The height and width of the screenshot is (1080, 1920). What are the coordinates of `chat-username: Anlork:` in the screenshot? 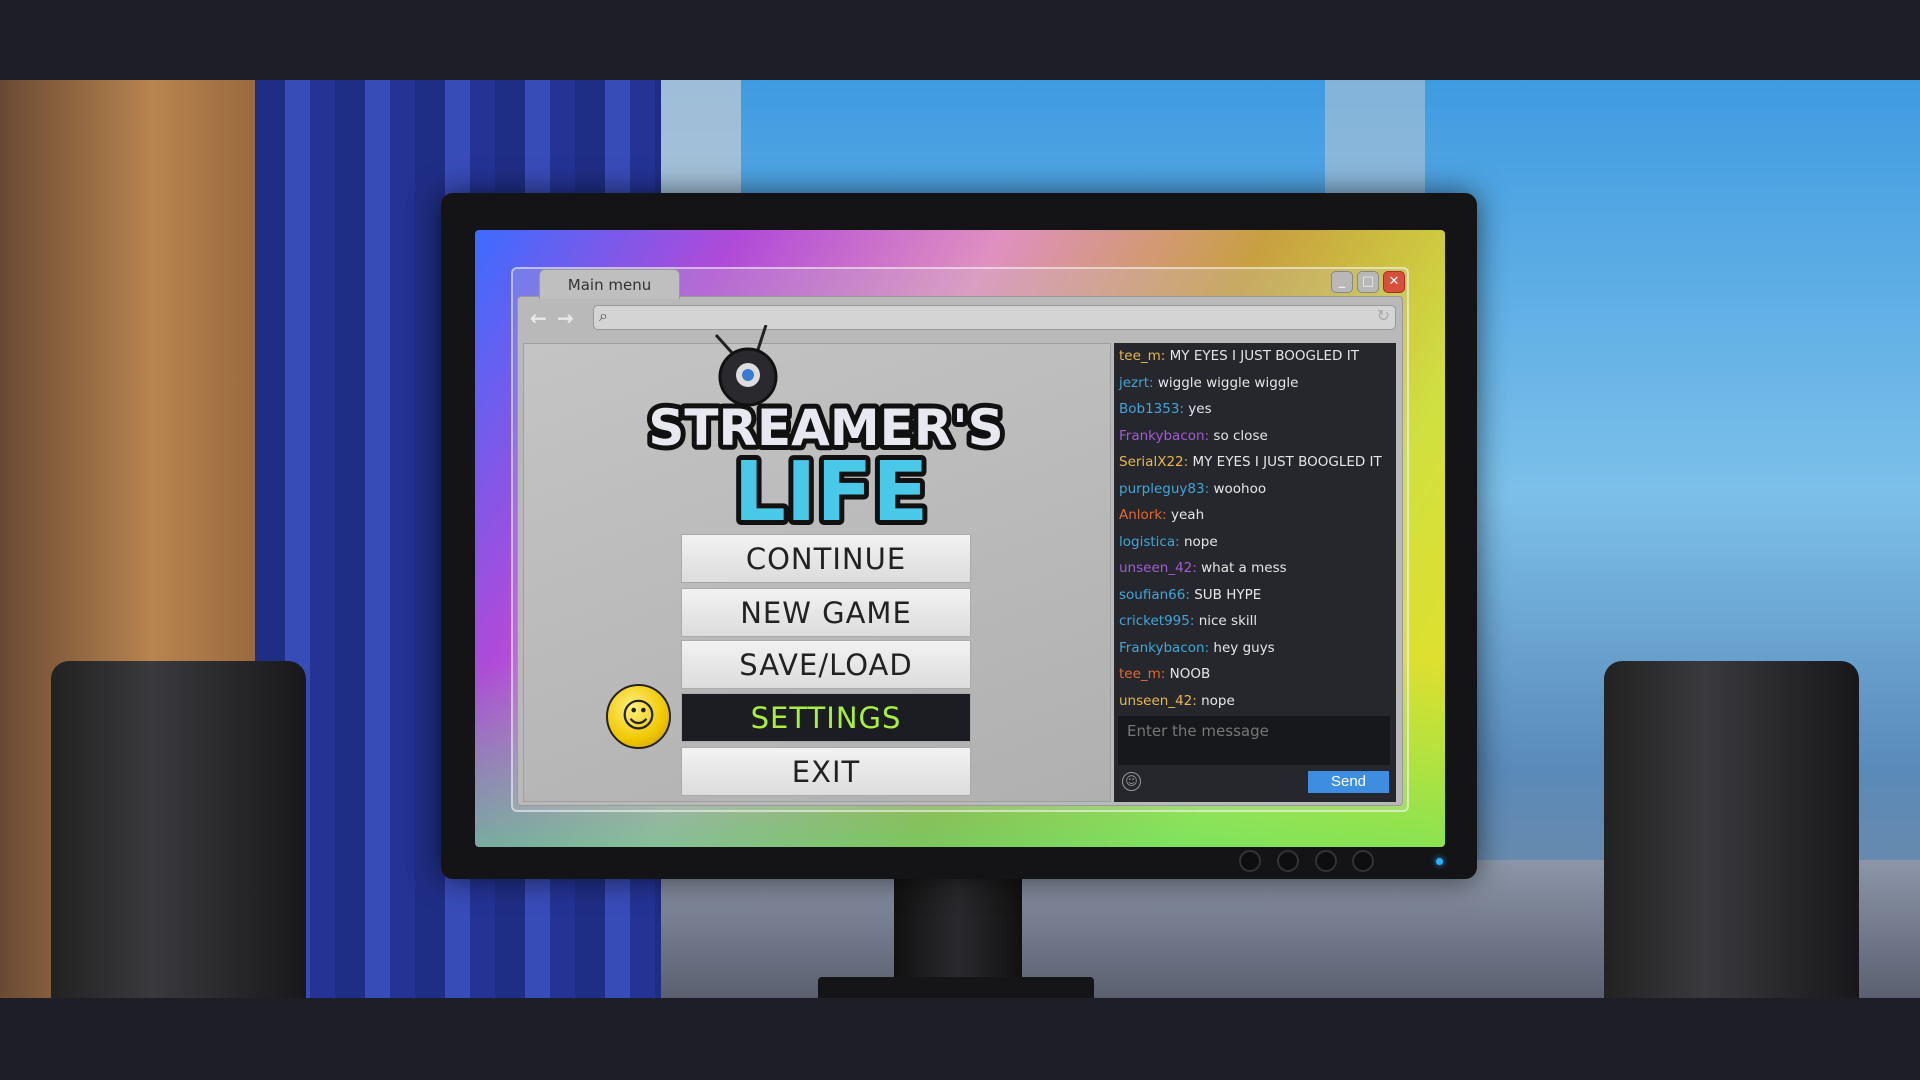 It's located at (1143, 515).